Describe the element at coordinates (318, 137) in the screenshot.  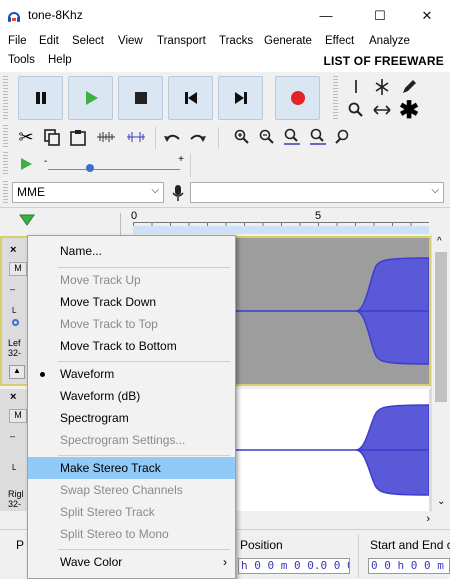
I see `fit-project-button` at that location.